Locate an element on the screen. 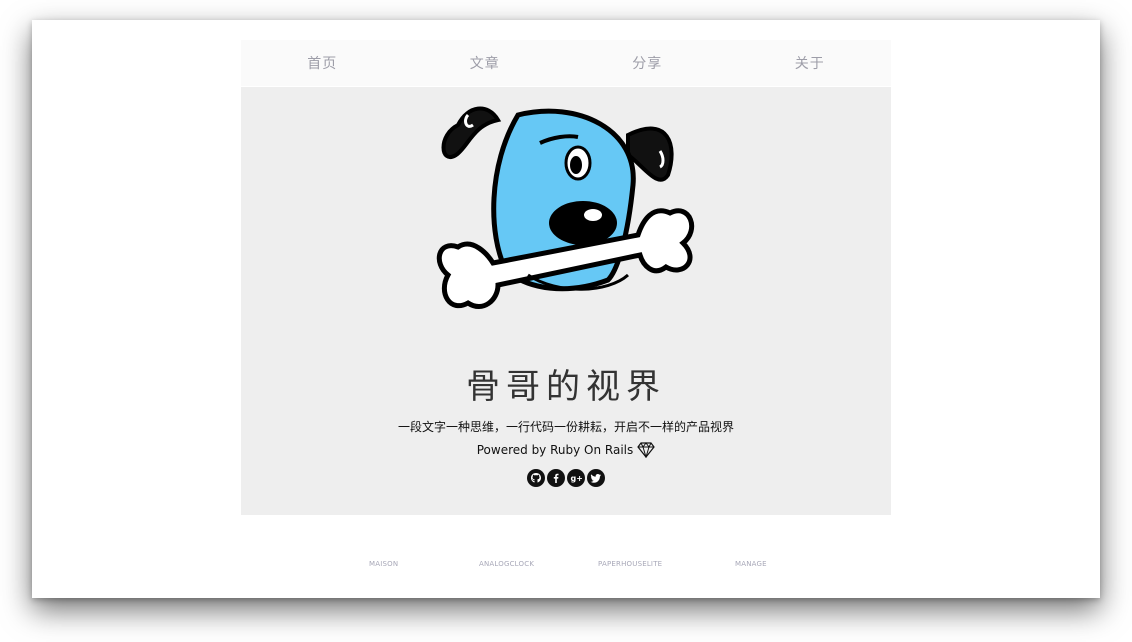  footer-link-paperhouselite: PAPERHOUSELITE is located at coordinates (630, 564).